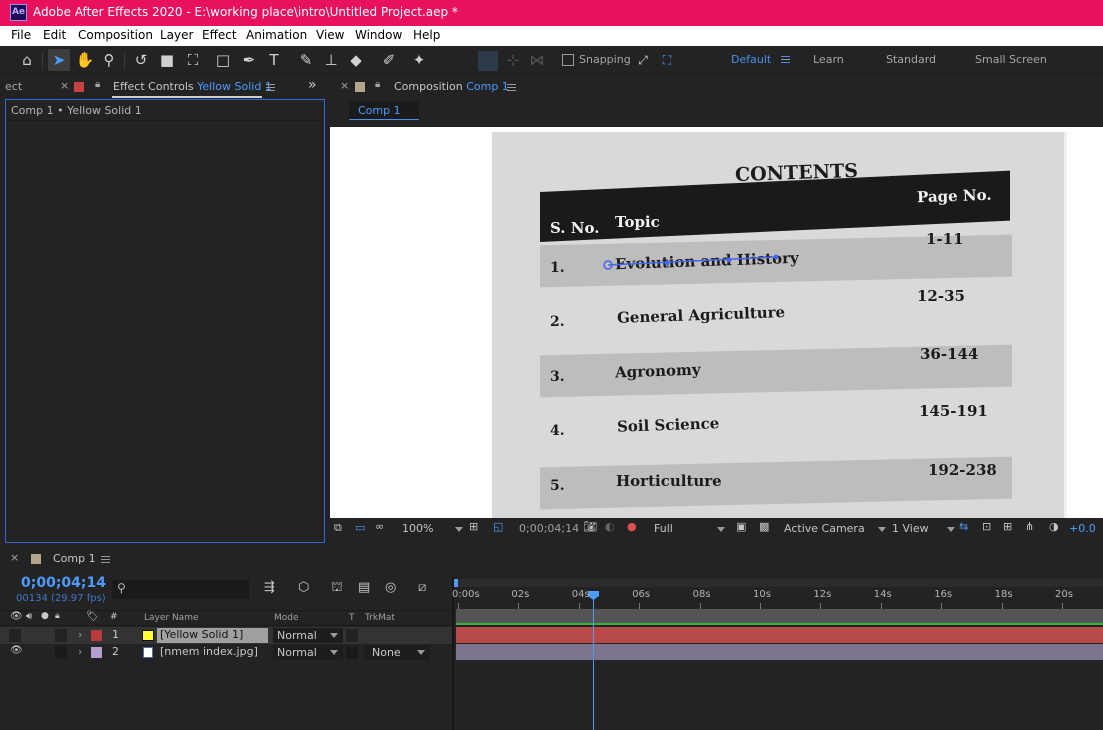 This screenshot has height=730, width=1103. I want to click on monitor-icon: ▭, so click(360, 527).